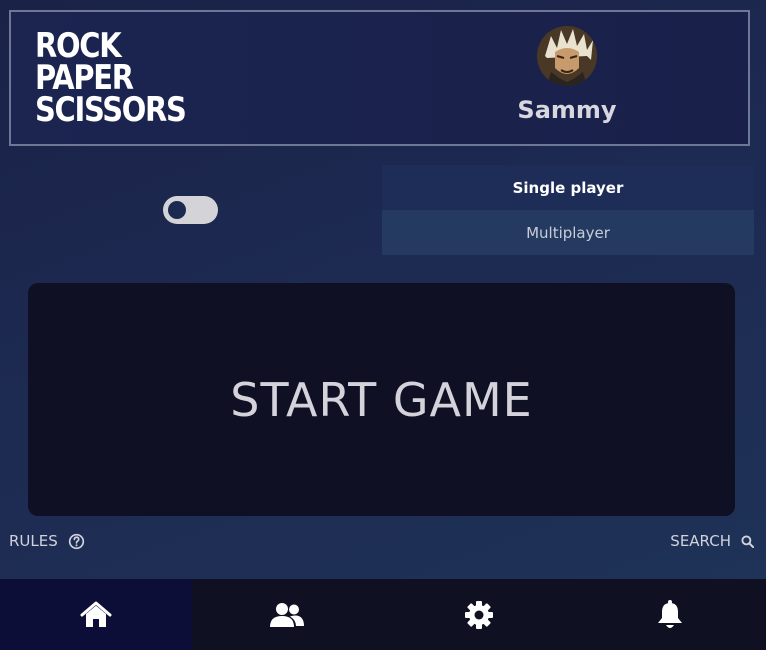 The width and height of the screenshot is (766, 650). Describe the element at coordinates (700, 541) in the screenshot. I see `search-label: SEARCH` at that location.